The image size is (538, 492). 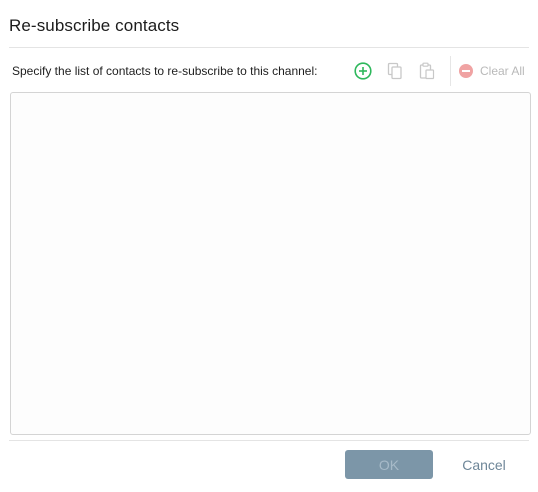 I want to click on copy-button, so click(x=395, y=71).